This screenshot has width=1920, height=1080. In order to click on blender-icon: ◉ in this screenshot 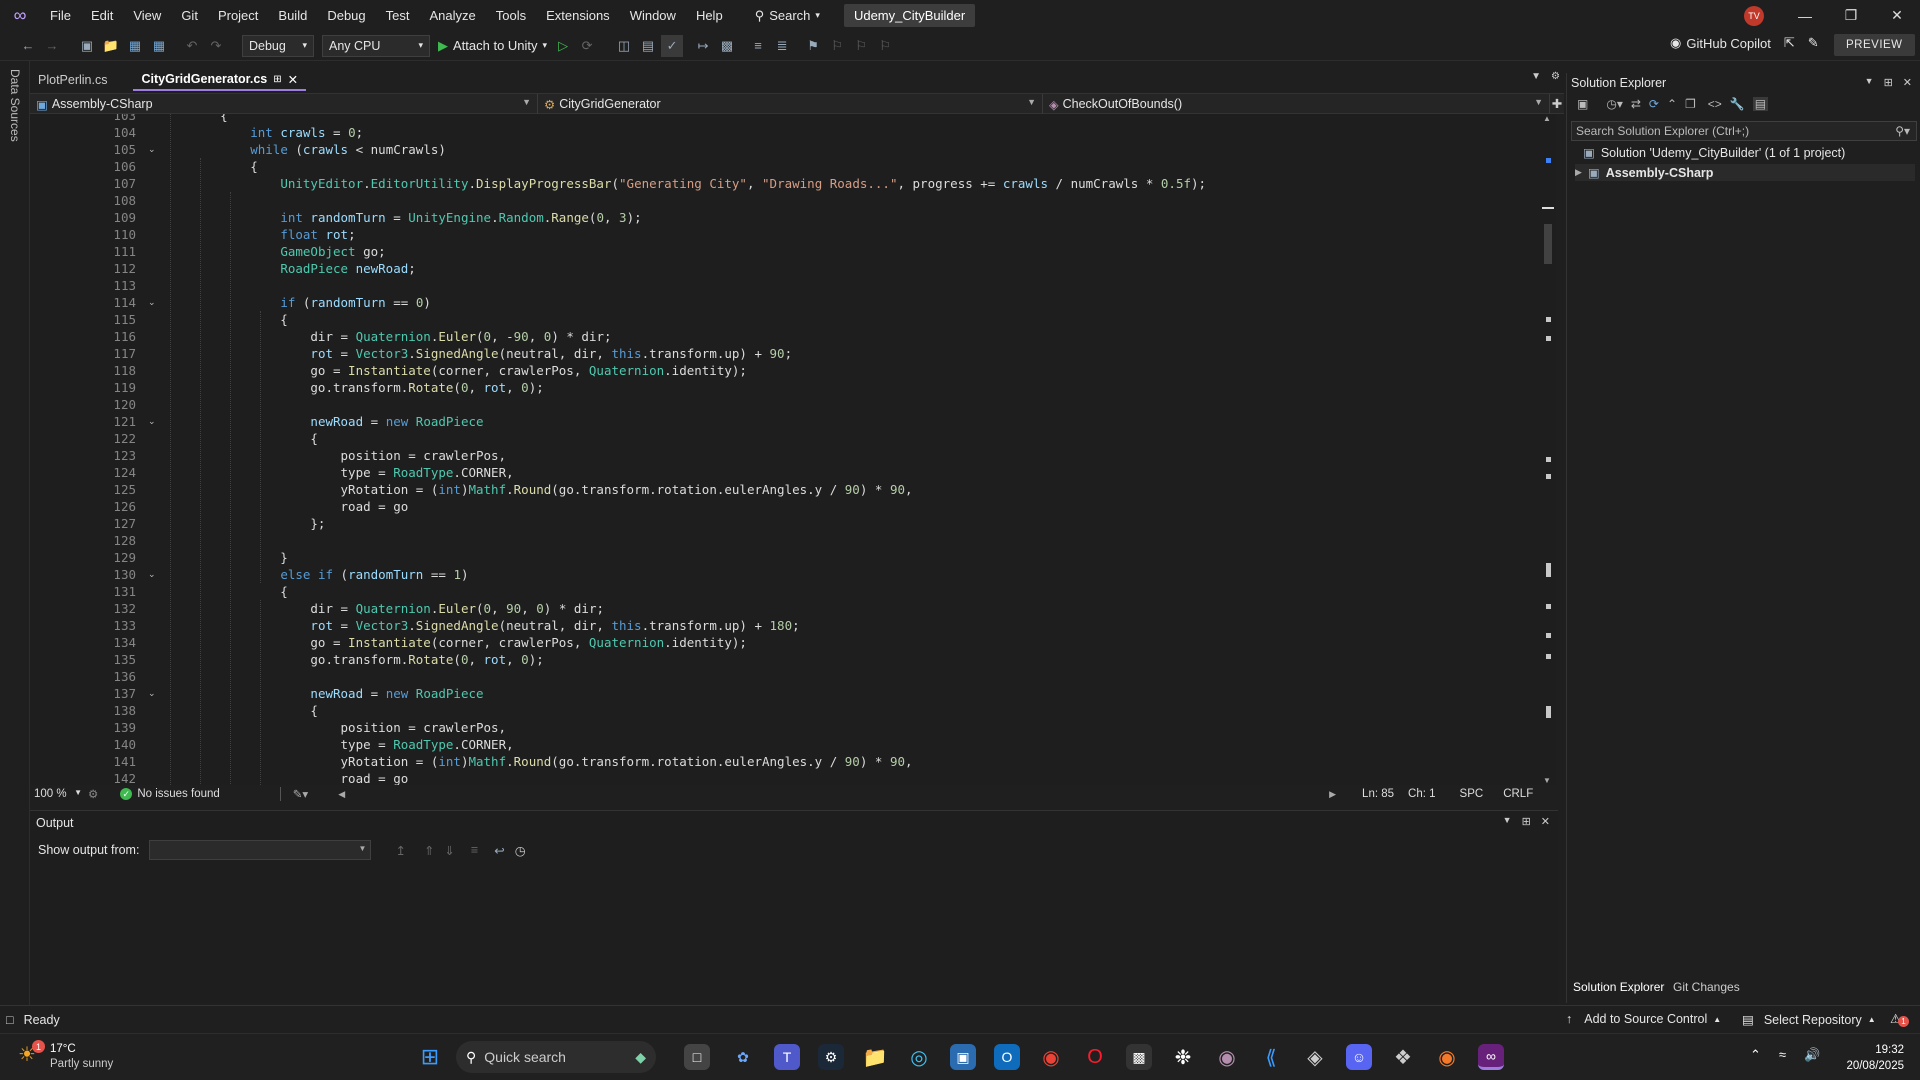, I will do `click(1447, 1057)`.